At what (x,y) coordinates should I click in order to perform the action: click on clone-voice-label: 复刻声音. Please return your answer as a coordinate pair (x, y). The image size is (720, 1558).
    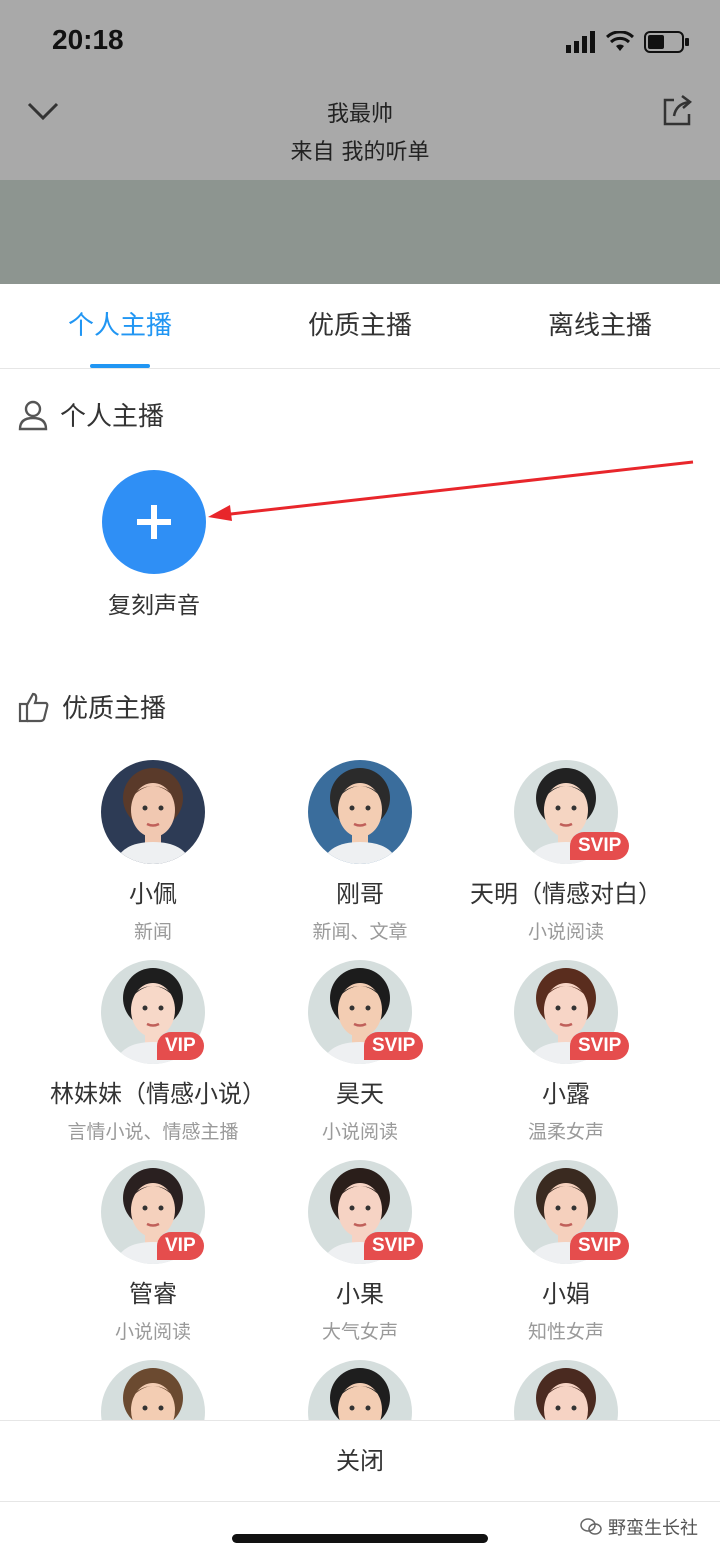
    Looking at the image, I should click on (154, 606).